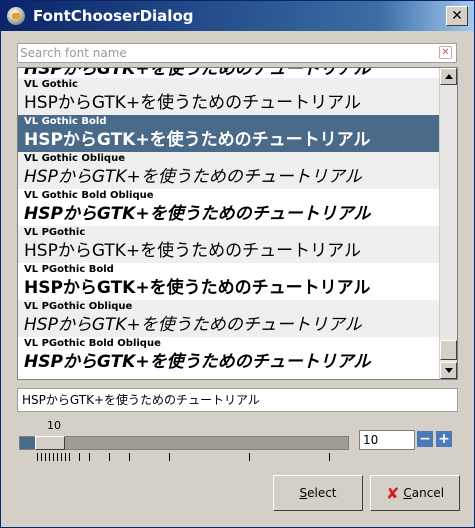  What do you see at coordinates (69, 269) in the screenshot?
I see `font-name-label: VL PGothic Bold` at bounding box center [69, 269].